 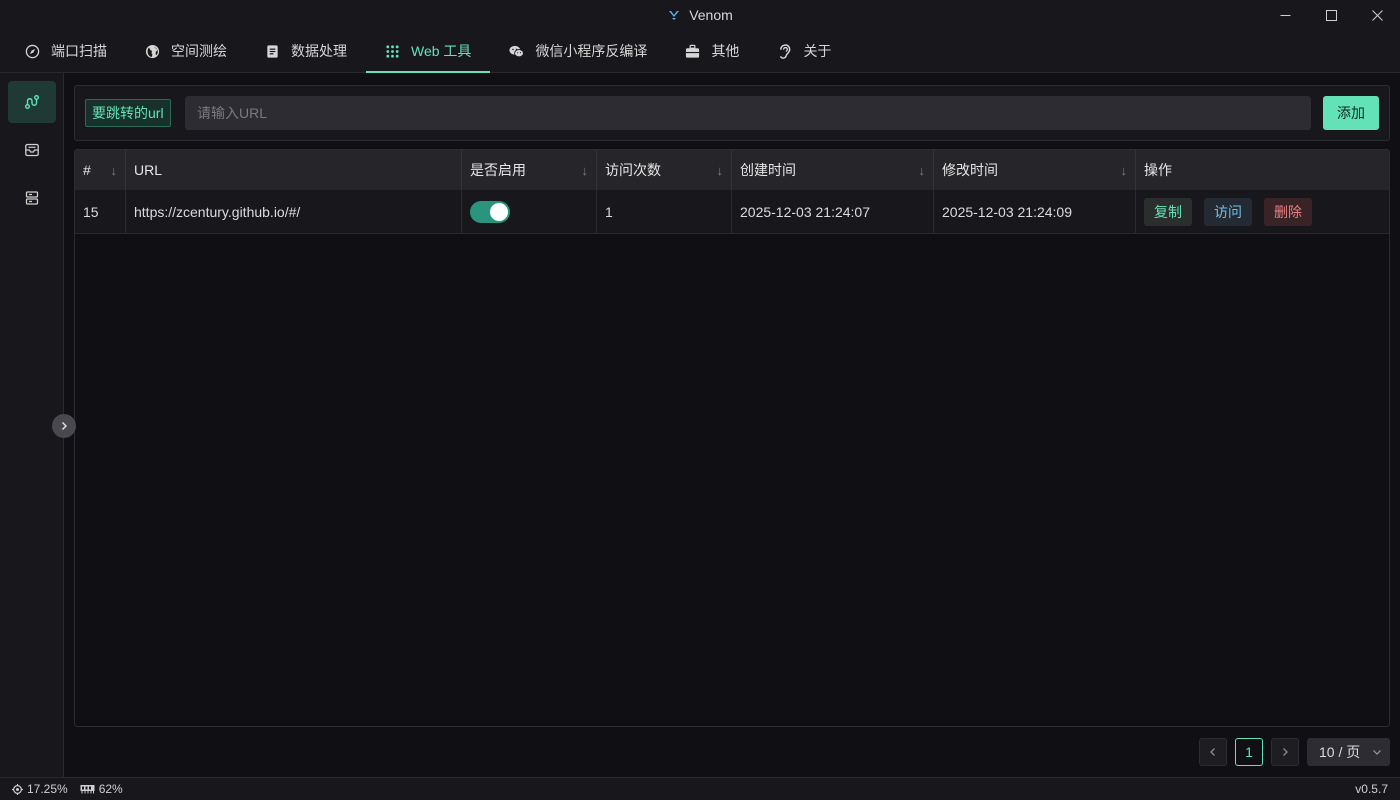 I want to click on close-button, so click(x=1377, y=15).